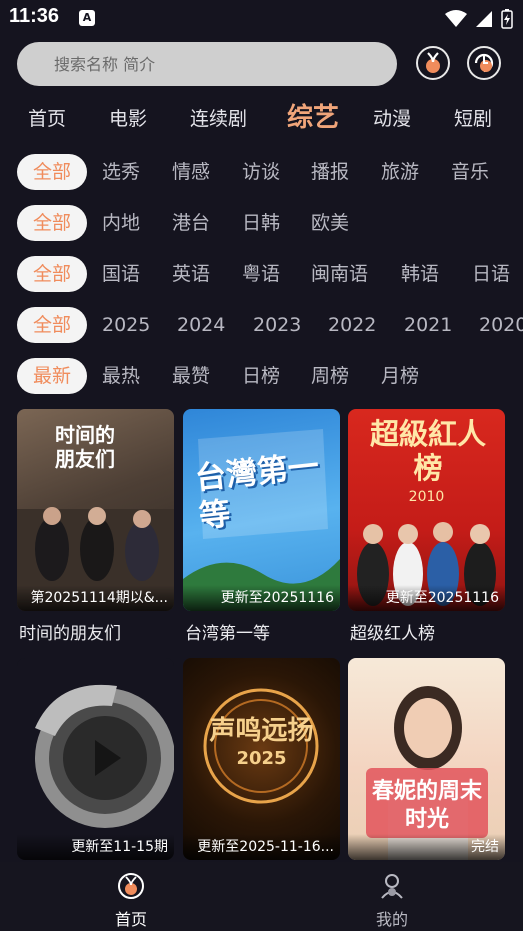 The image size is (523, 931). I want to click on filter-chip: 国语, so click(121, 274).